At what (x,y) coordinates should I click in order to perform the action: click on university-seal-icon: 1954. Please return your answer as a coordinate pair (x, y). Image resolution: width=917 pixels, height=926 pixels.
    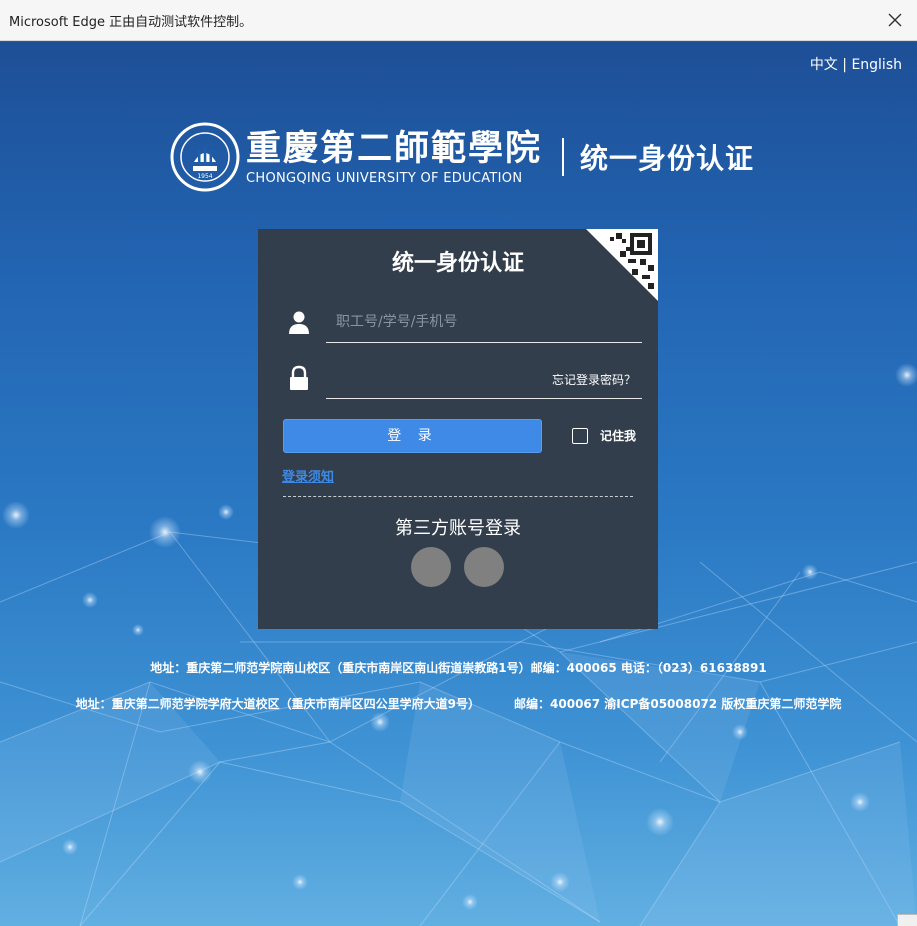
    Looking at the image, I should click on (205, 157).